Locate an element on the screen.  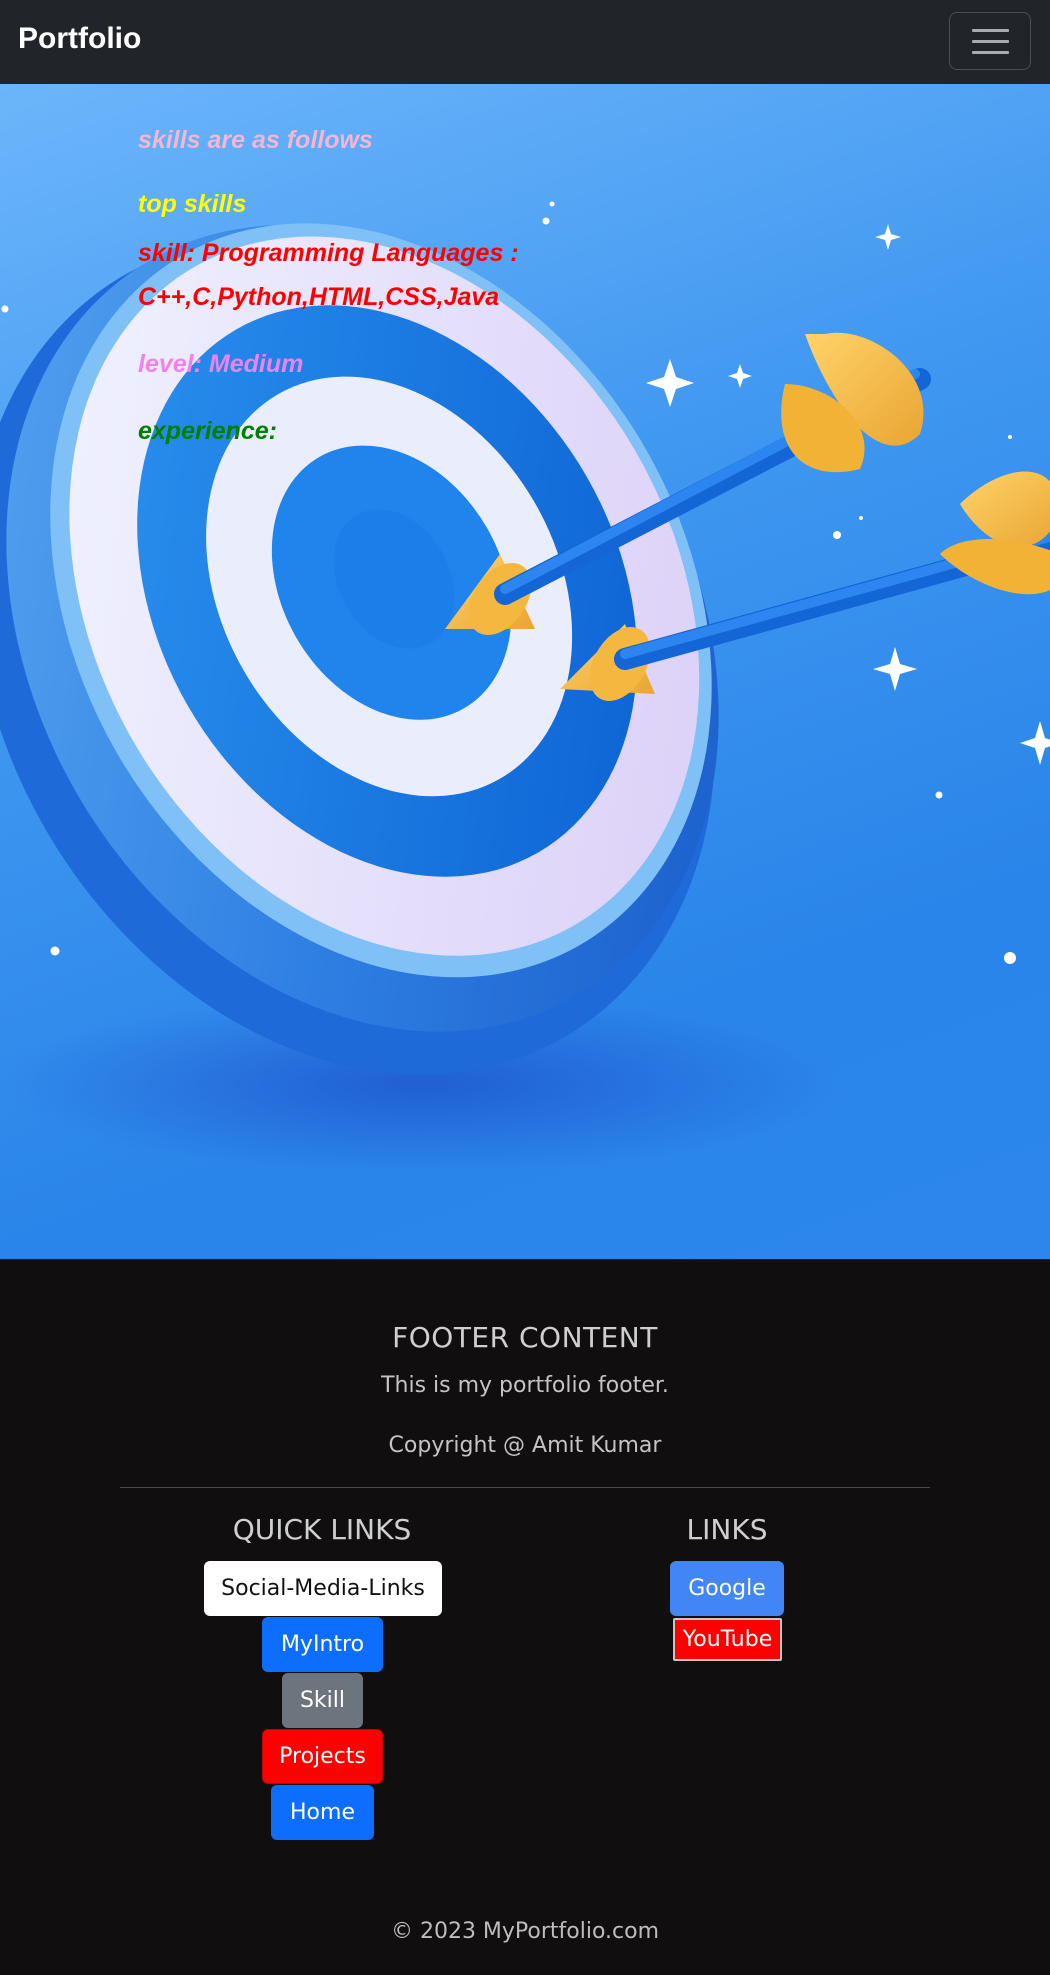
skill-level: level: Medium is located at coordinates (221, 364).